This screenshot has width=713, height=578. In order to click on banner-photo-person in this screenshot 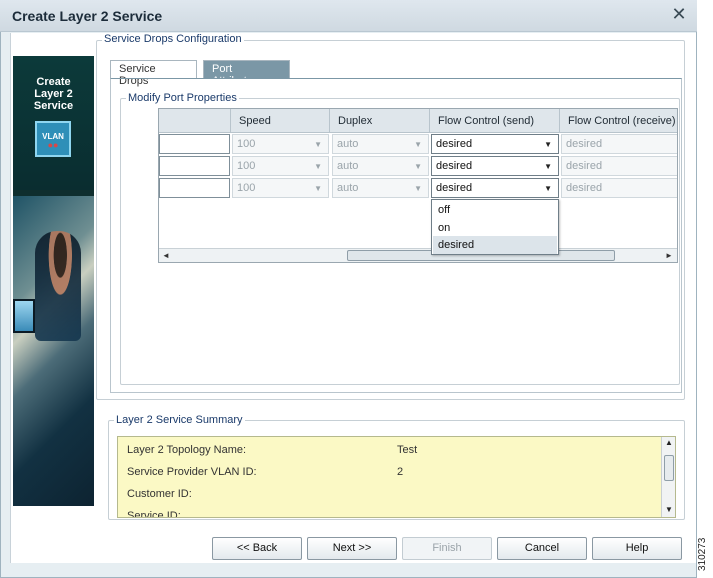, I will do `click(58, 286)`.